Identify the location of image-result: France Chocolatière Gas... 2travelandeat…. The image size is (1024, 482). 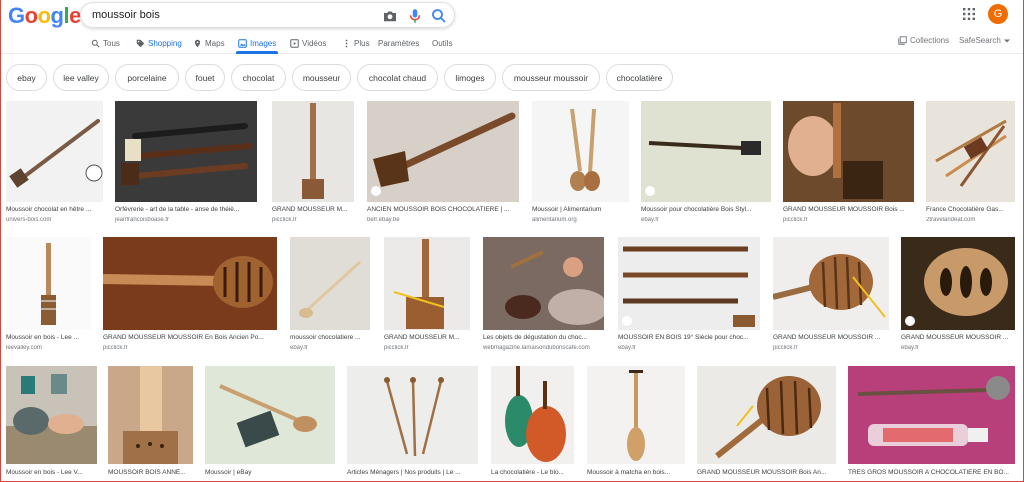
(970, 165).